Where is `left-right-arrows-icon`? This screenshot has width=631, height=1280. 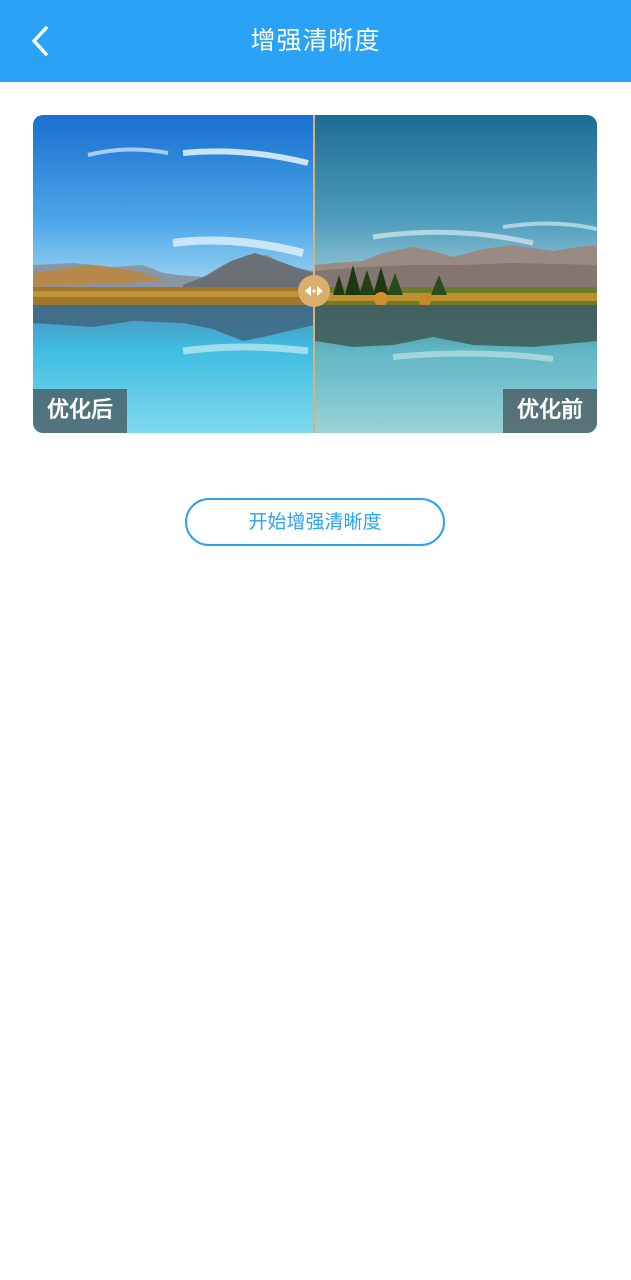 left-right-arrows-icon is located at coordinates (314, 291).